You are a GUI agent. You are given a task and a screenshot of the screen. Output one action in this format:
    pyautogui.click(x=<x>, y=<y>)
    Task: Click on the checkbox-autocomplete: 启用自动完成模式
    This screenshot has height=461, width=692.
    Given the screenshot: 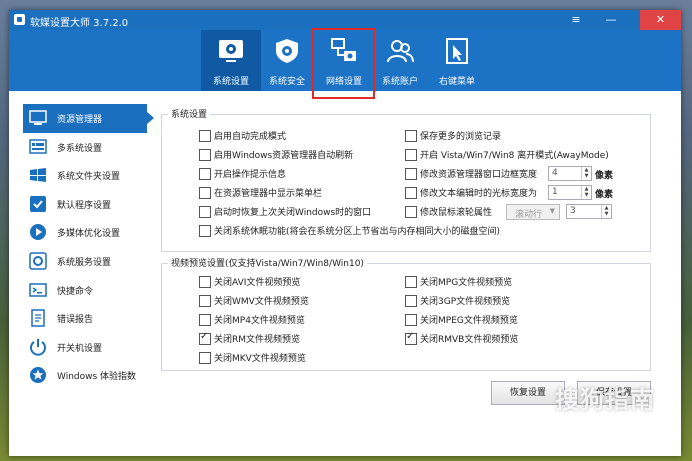 What is the action you would take?
    pyautogui.click(x=242, y=136)
    